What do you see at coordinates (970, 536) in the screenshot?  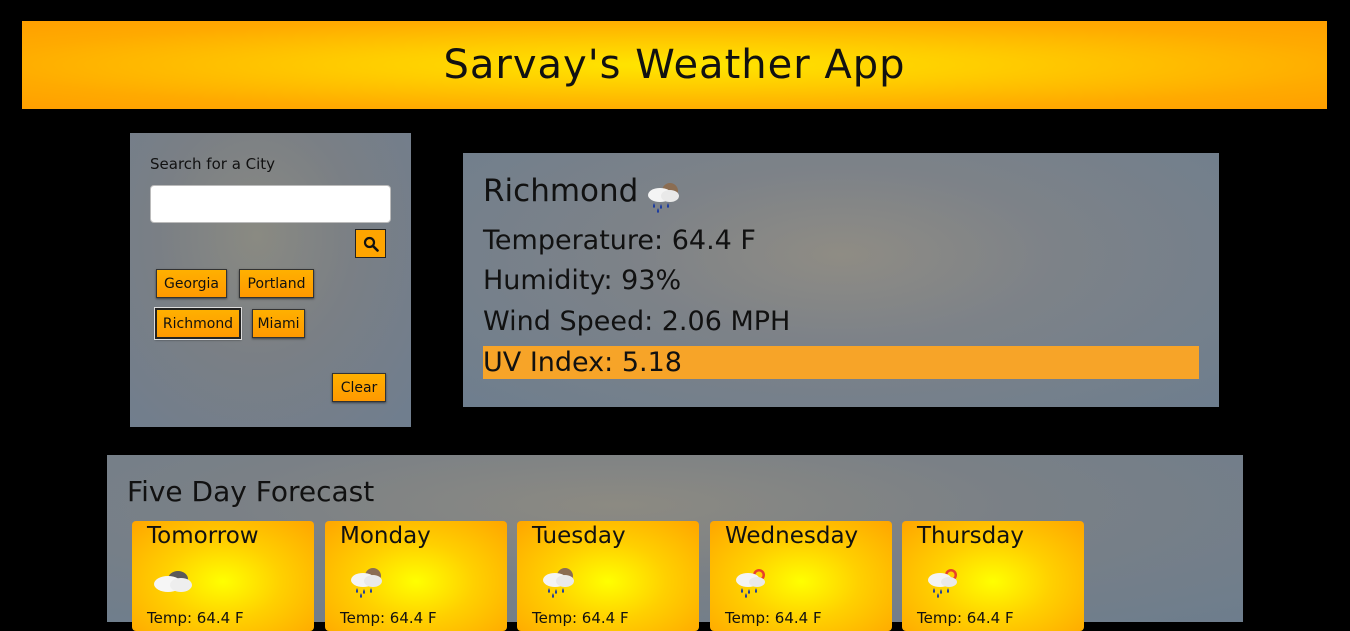 I see `forecast-day-name: Thursday` at bounding box center [970, 536].